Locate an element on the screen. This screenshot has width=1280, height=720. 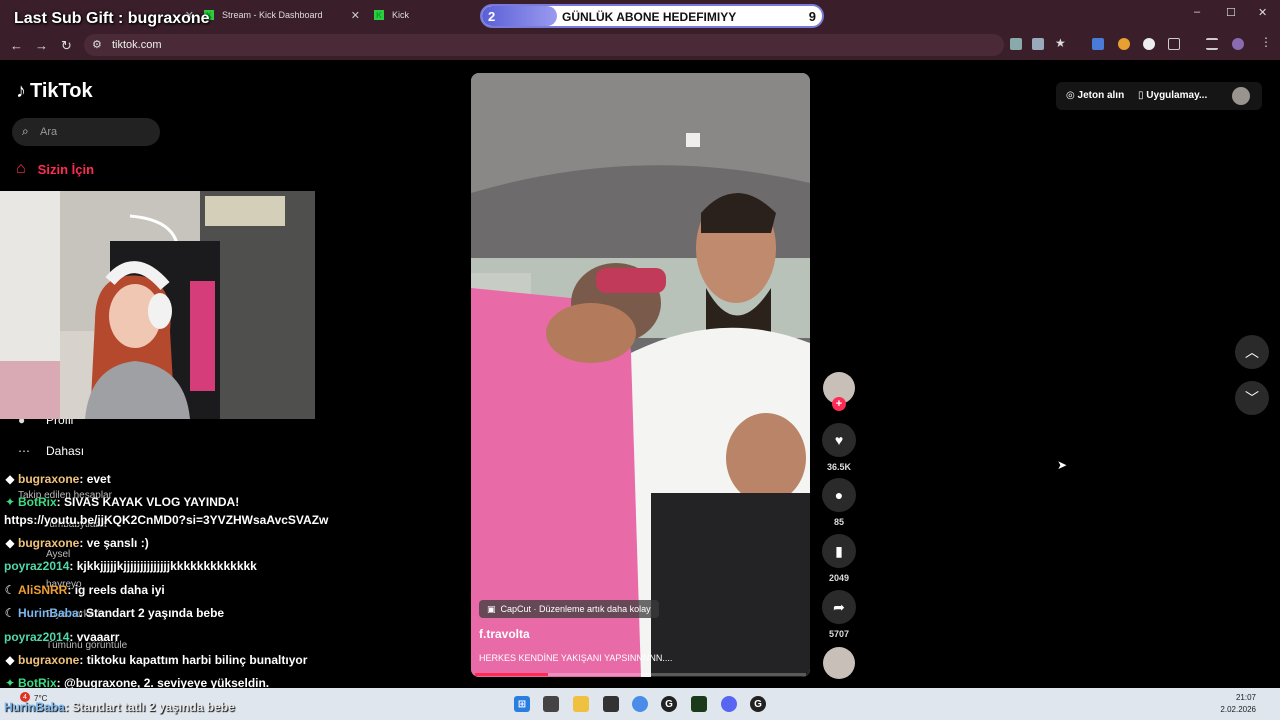
capcut-label: ▣ CapCut · Düzenleme artık daha kolay is located at coordinates (569, 609).